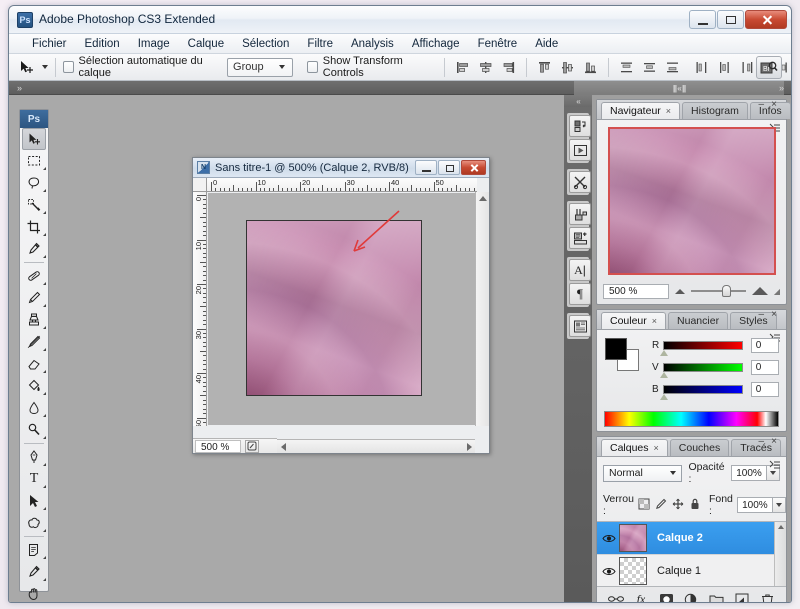  I want to click on tab-couches: Couches, so click(699, 447).